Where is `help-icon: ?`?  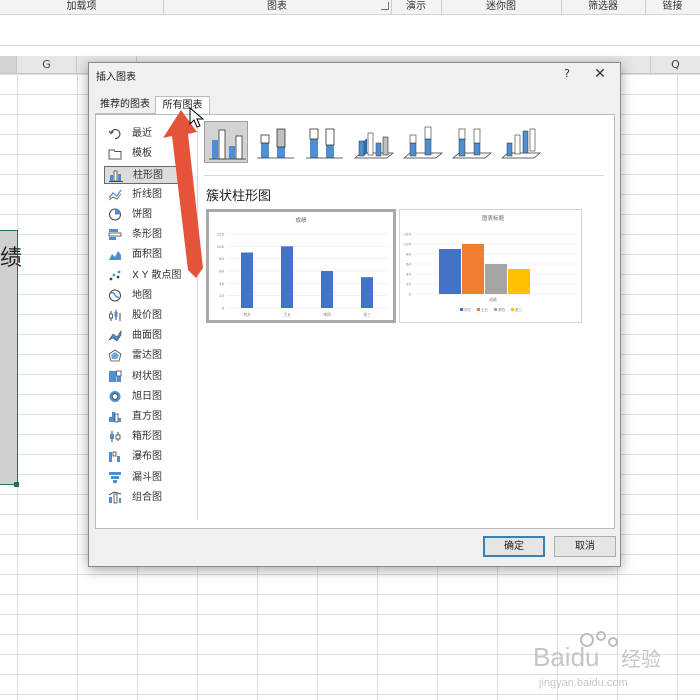 help-icon: ? is located at coordinates (567, 74).